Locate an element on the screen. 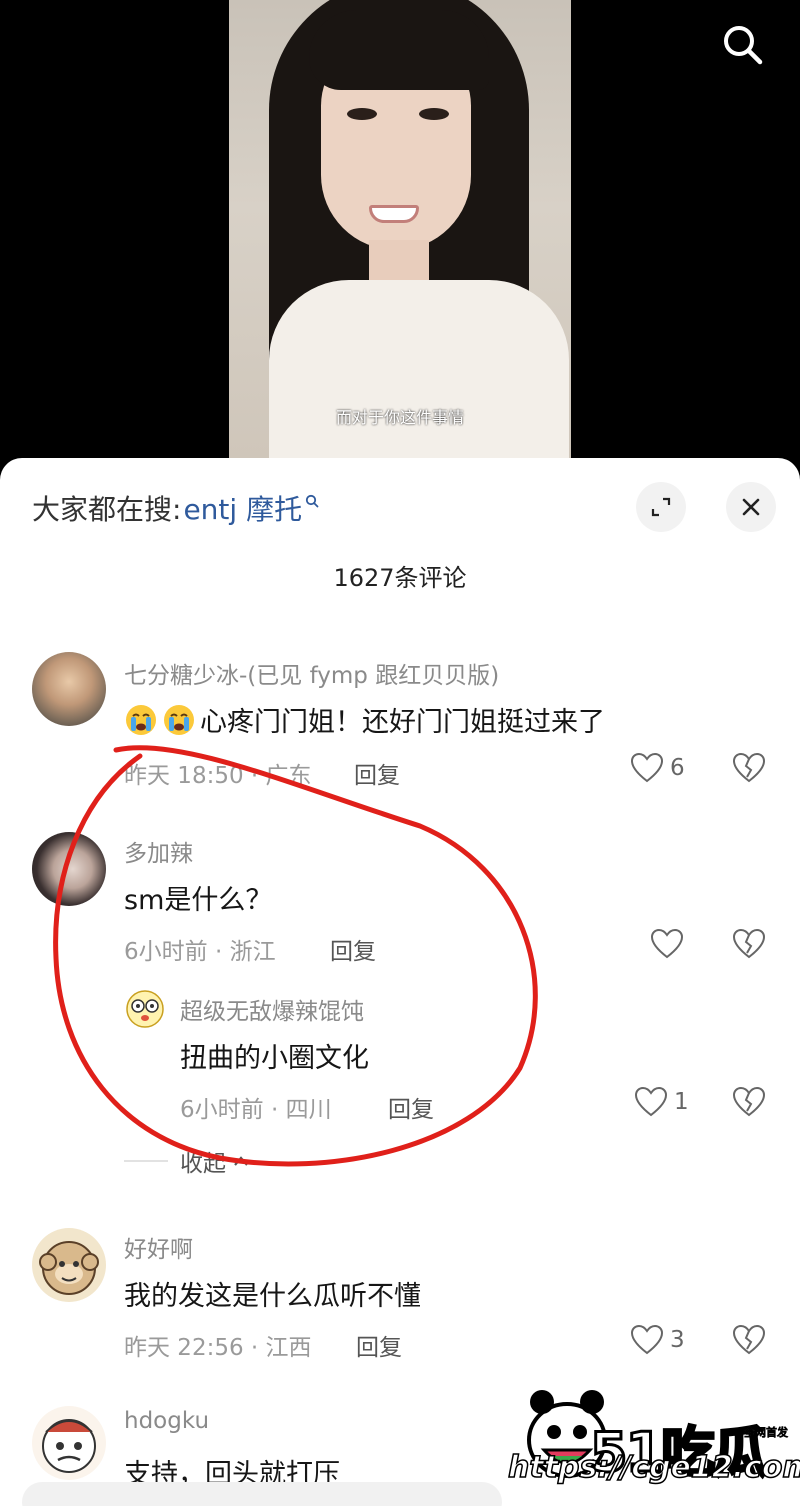 This screenshot has width=800, height=1506. comment-username: 好好啊 is located at coordinates (158, 1247).